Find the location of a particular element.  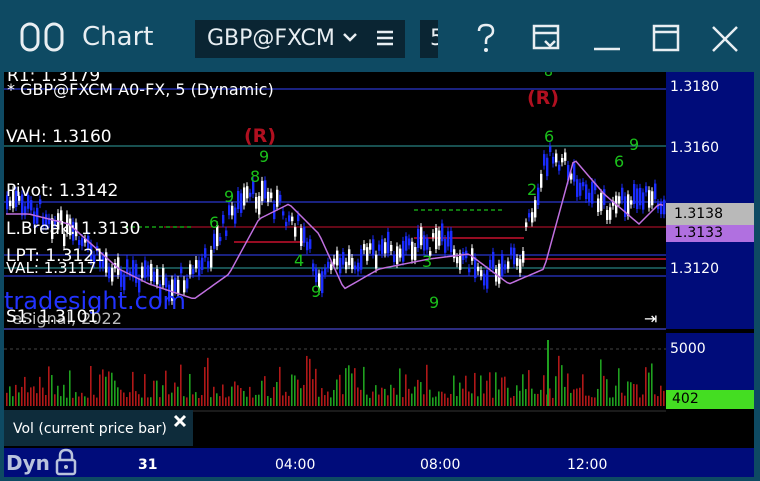

axis-mode-label: Dyn is located at coordinates (28, 463).